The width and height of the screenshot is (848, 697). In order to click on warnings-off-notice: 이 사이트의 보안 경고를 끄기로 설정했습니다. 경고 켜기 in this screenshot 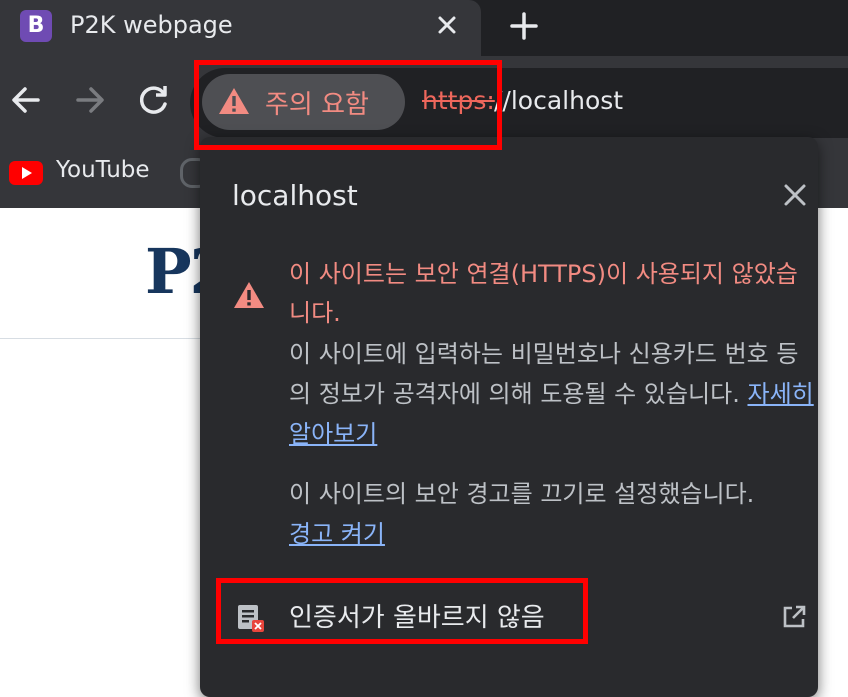, I will do `click(553, 514)`.